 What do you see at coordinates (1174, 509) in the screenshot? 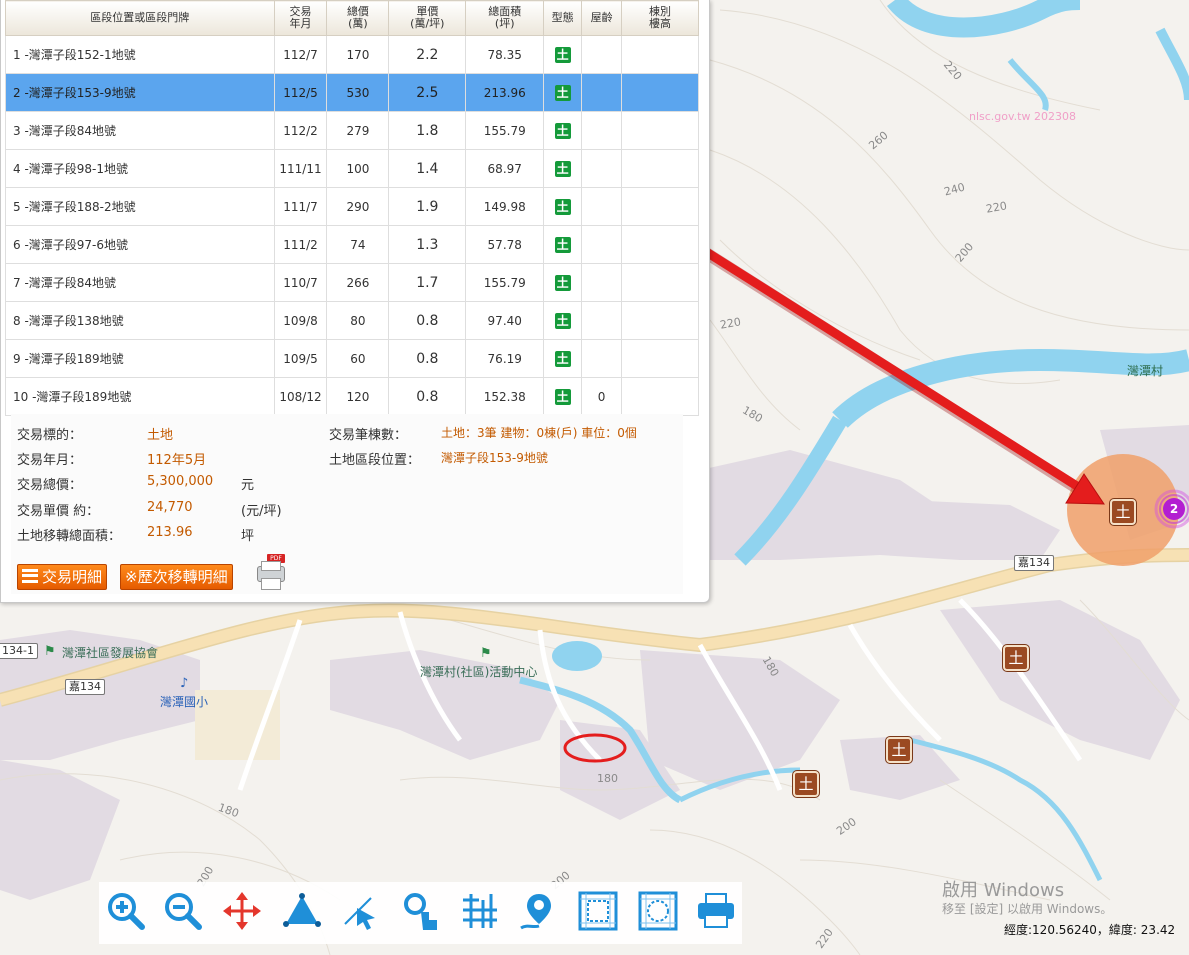
I see `cluster-count: 2` at bounding box center [1174, 509].